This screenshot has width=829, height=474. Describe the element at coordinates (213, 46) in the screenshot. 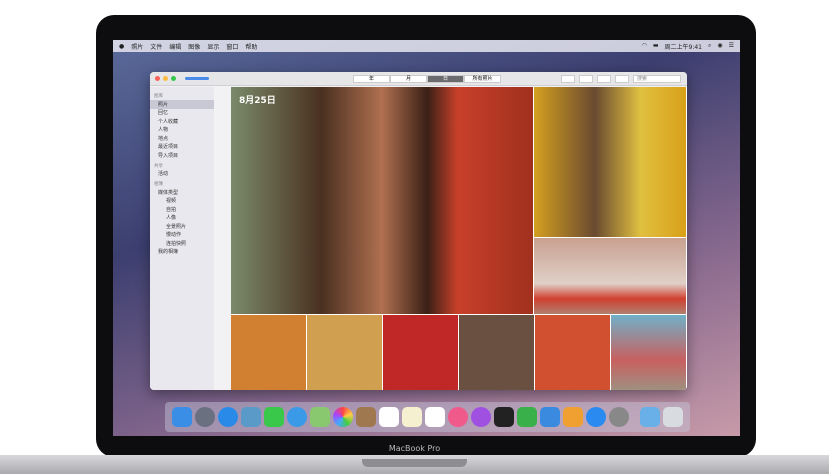

I see `menu-view: 显示` at that location.